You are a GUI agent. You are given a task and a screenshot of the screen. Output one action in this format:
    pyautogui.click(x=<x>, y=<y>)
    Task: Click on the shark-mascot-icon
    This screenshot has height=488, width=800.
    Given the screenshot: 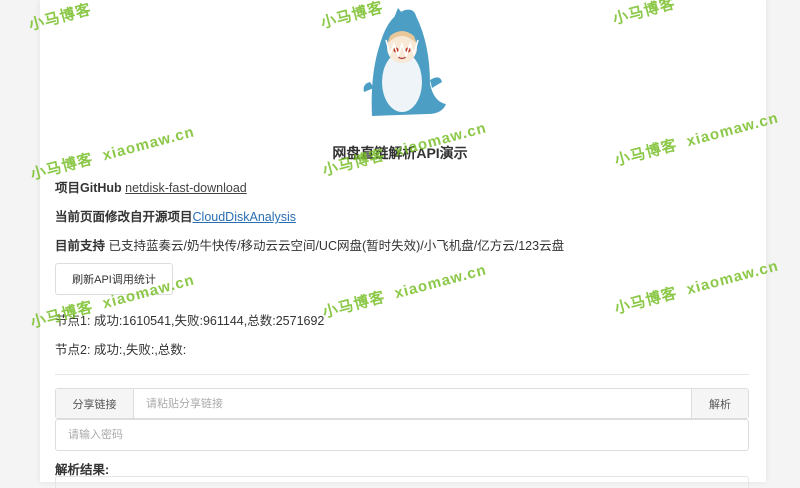 What is the action you would take?
    pyautogui.click(x=404, y=62)
    